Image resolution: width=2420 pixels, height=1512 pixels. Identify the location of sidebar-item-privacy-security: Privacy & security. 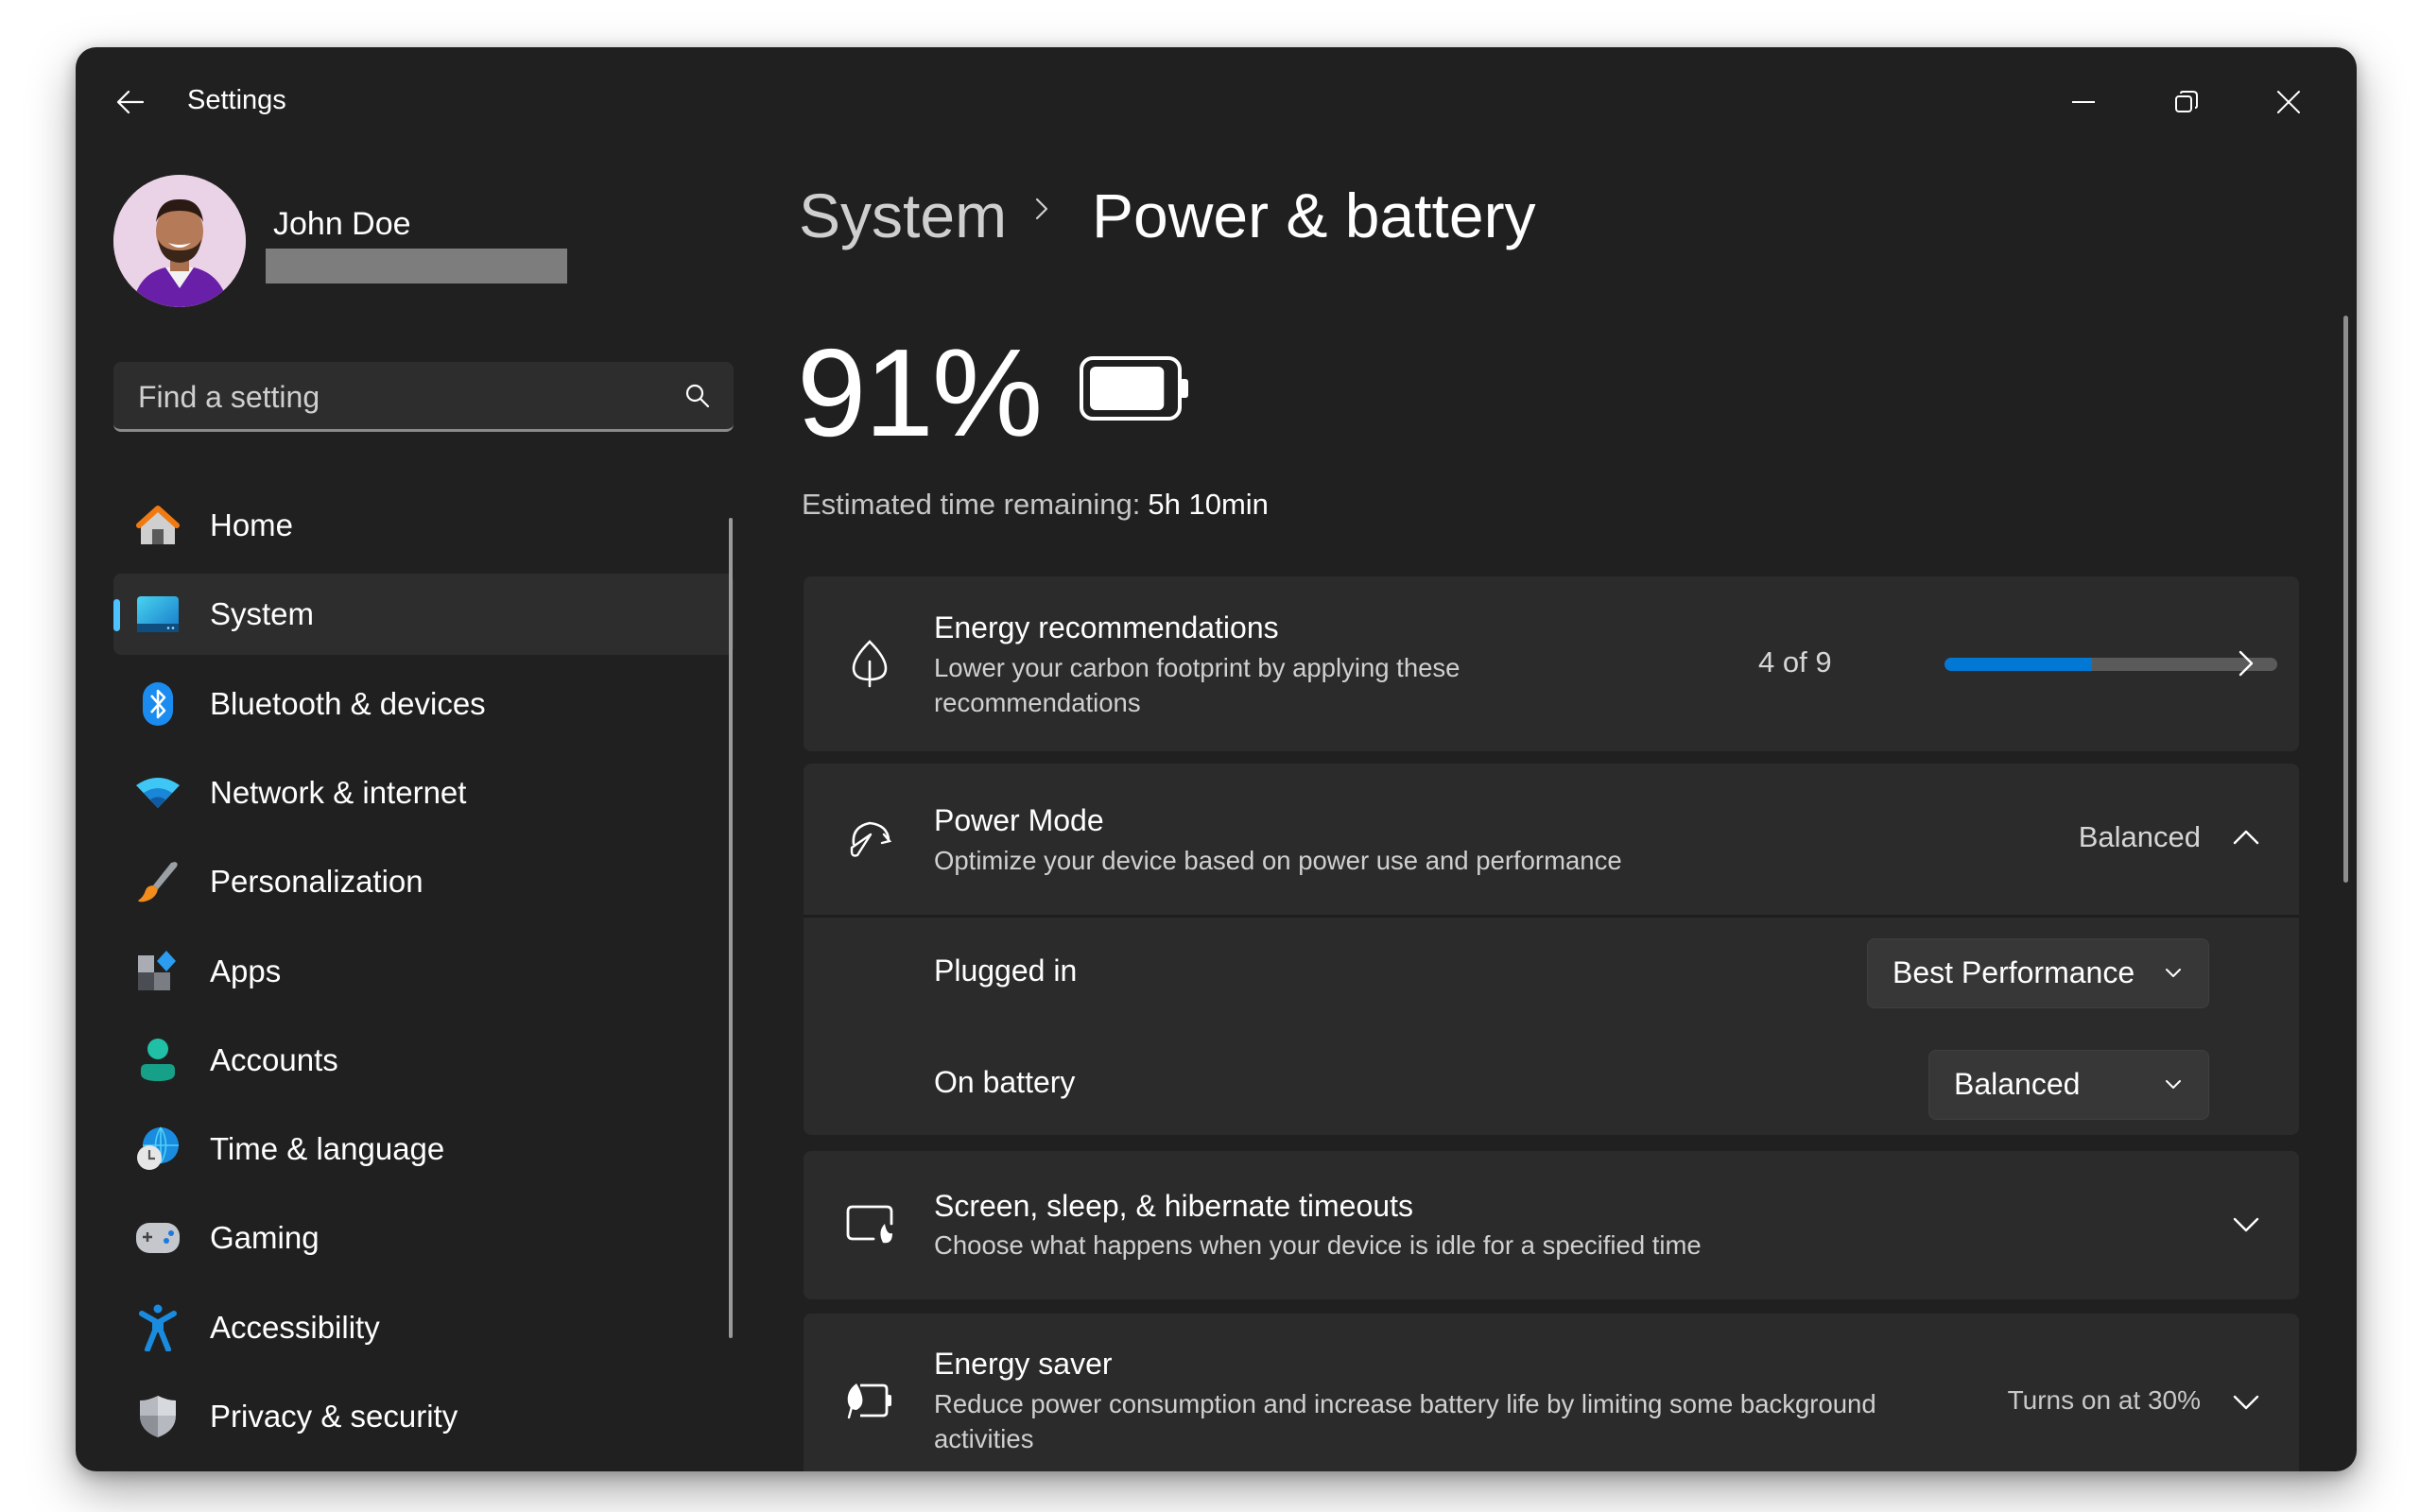
(423, 1416).